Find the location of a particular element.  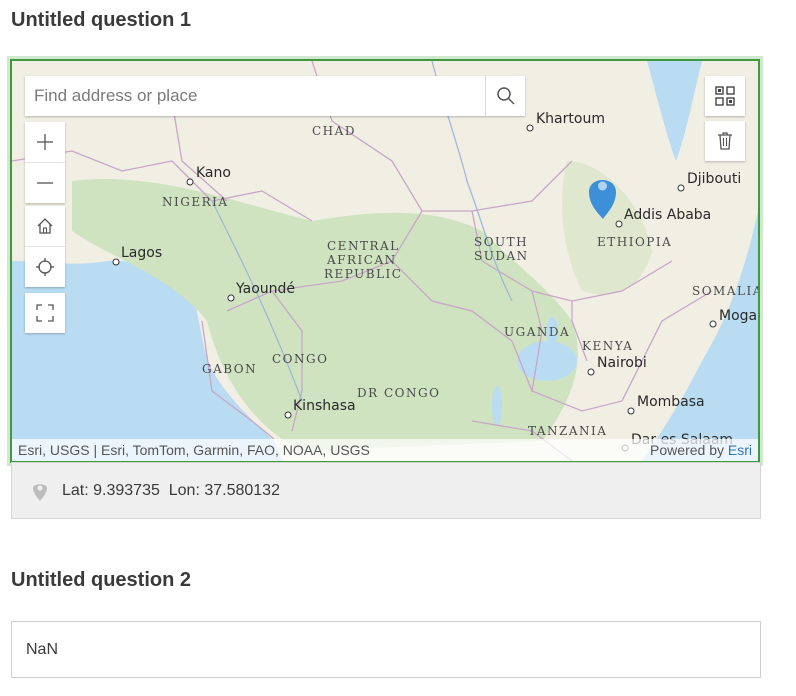

search-button is located at coordinates (505, 96).